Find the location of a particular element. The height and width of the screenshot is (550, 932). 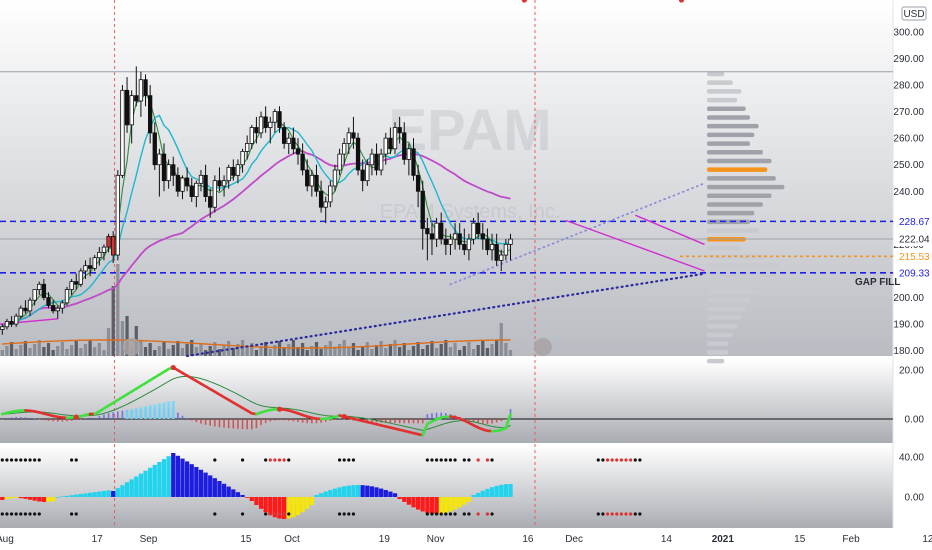

time-tick-label: Dec is located at coordinates (574, 539).